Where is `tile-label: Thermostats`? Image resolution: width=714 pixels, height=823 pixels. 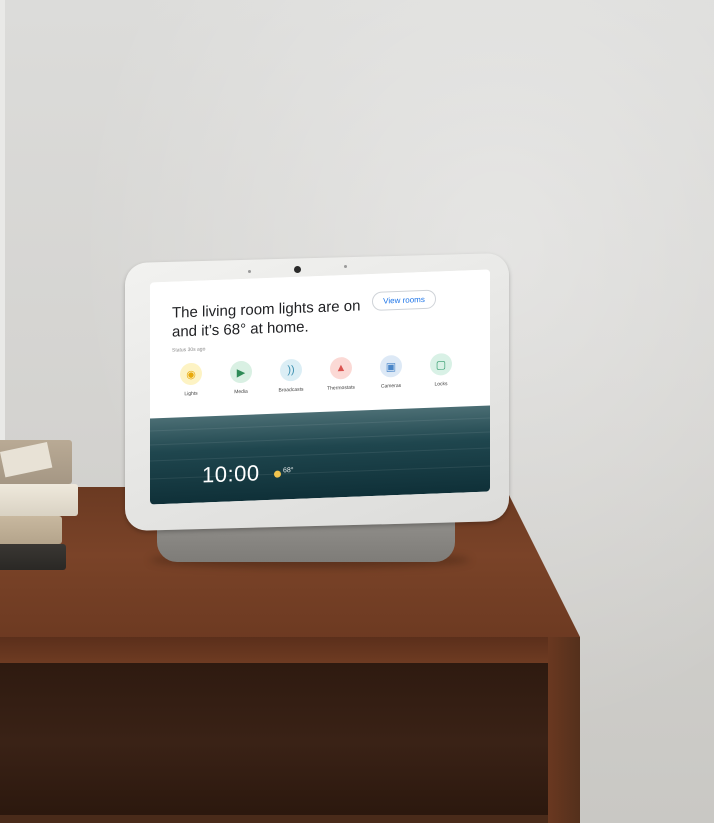
tile-label: Thermostats is located at coordinates (341, 388).